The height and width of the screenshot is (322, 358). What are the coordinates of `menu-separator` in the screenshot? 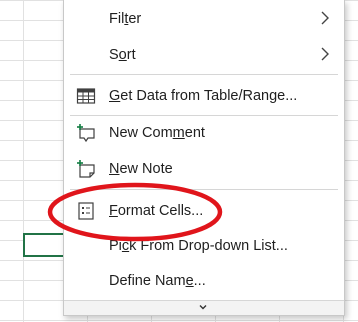 It's located at (204, 74).